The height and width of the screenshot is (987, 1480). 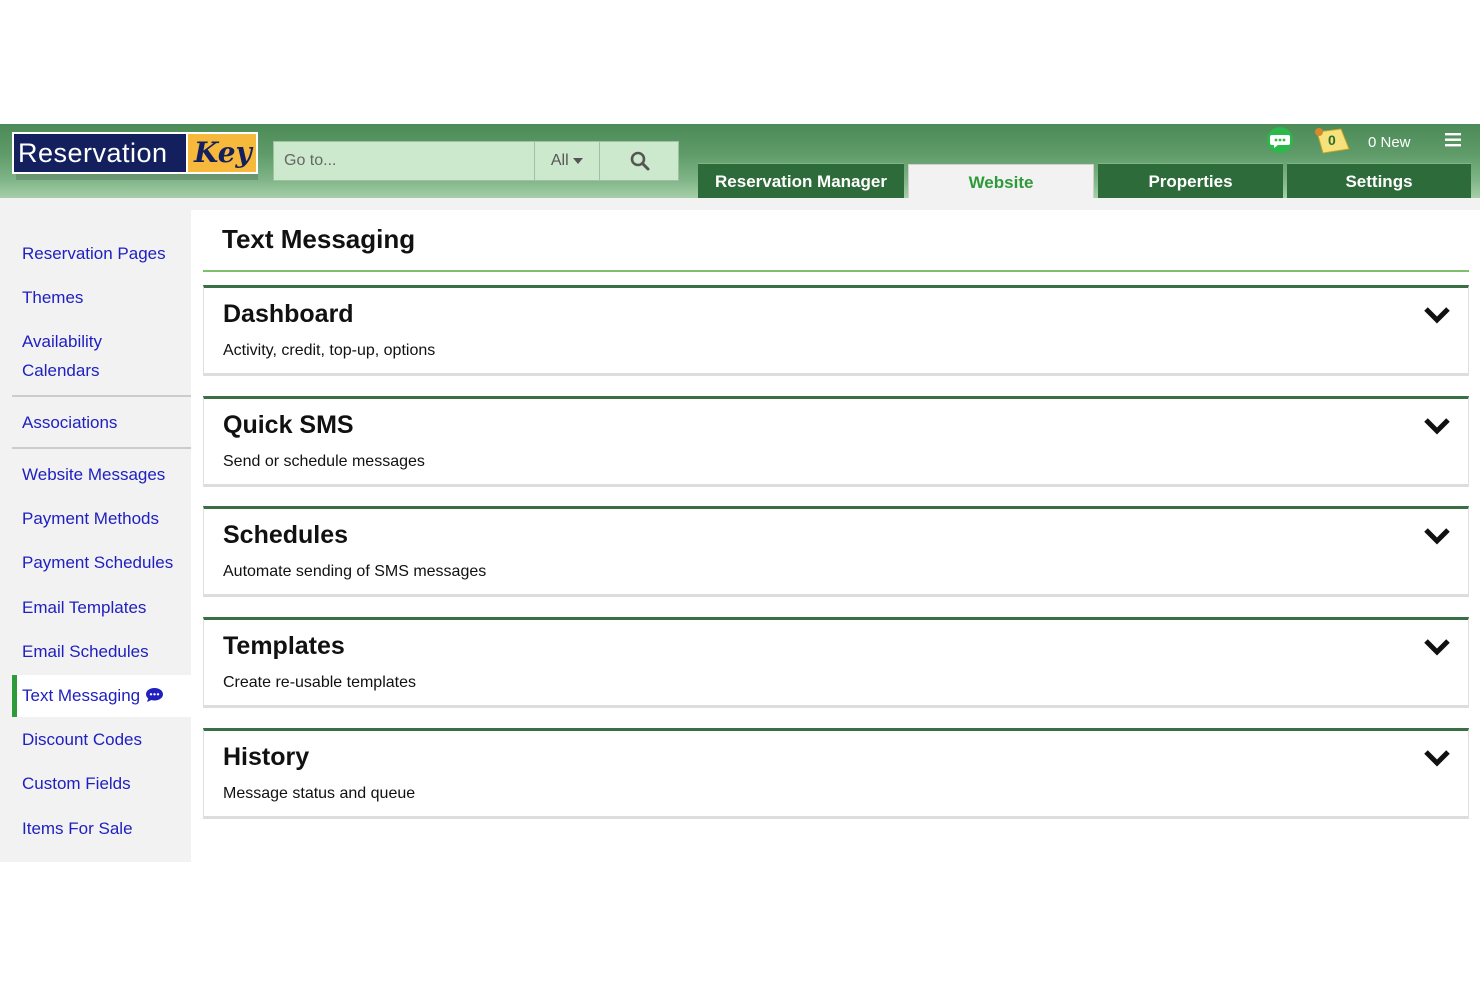 What do you see at coordinates (76, 783) in the screenshot?
I see `sidebar-item-custom-fields: Custom Fields` at bounding box center [76, 783].